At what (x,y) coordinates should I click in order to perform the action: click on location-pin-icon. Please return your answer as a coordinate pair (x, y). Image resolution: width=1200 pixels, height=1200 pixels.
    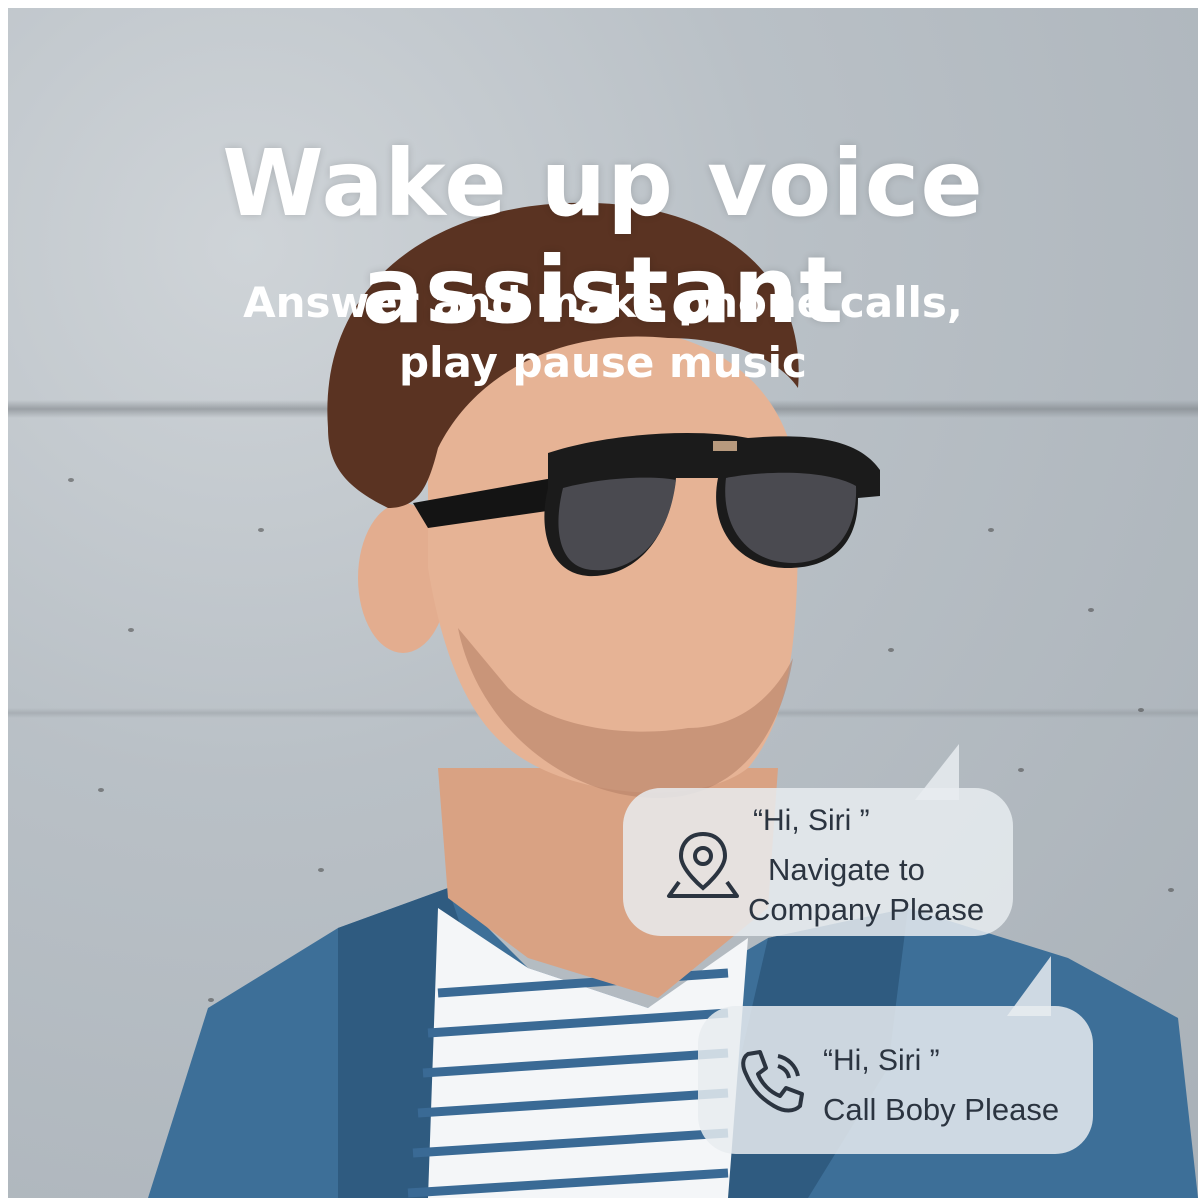
    Looking at the image, I should click on (703, 864).